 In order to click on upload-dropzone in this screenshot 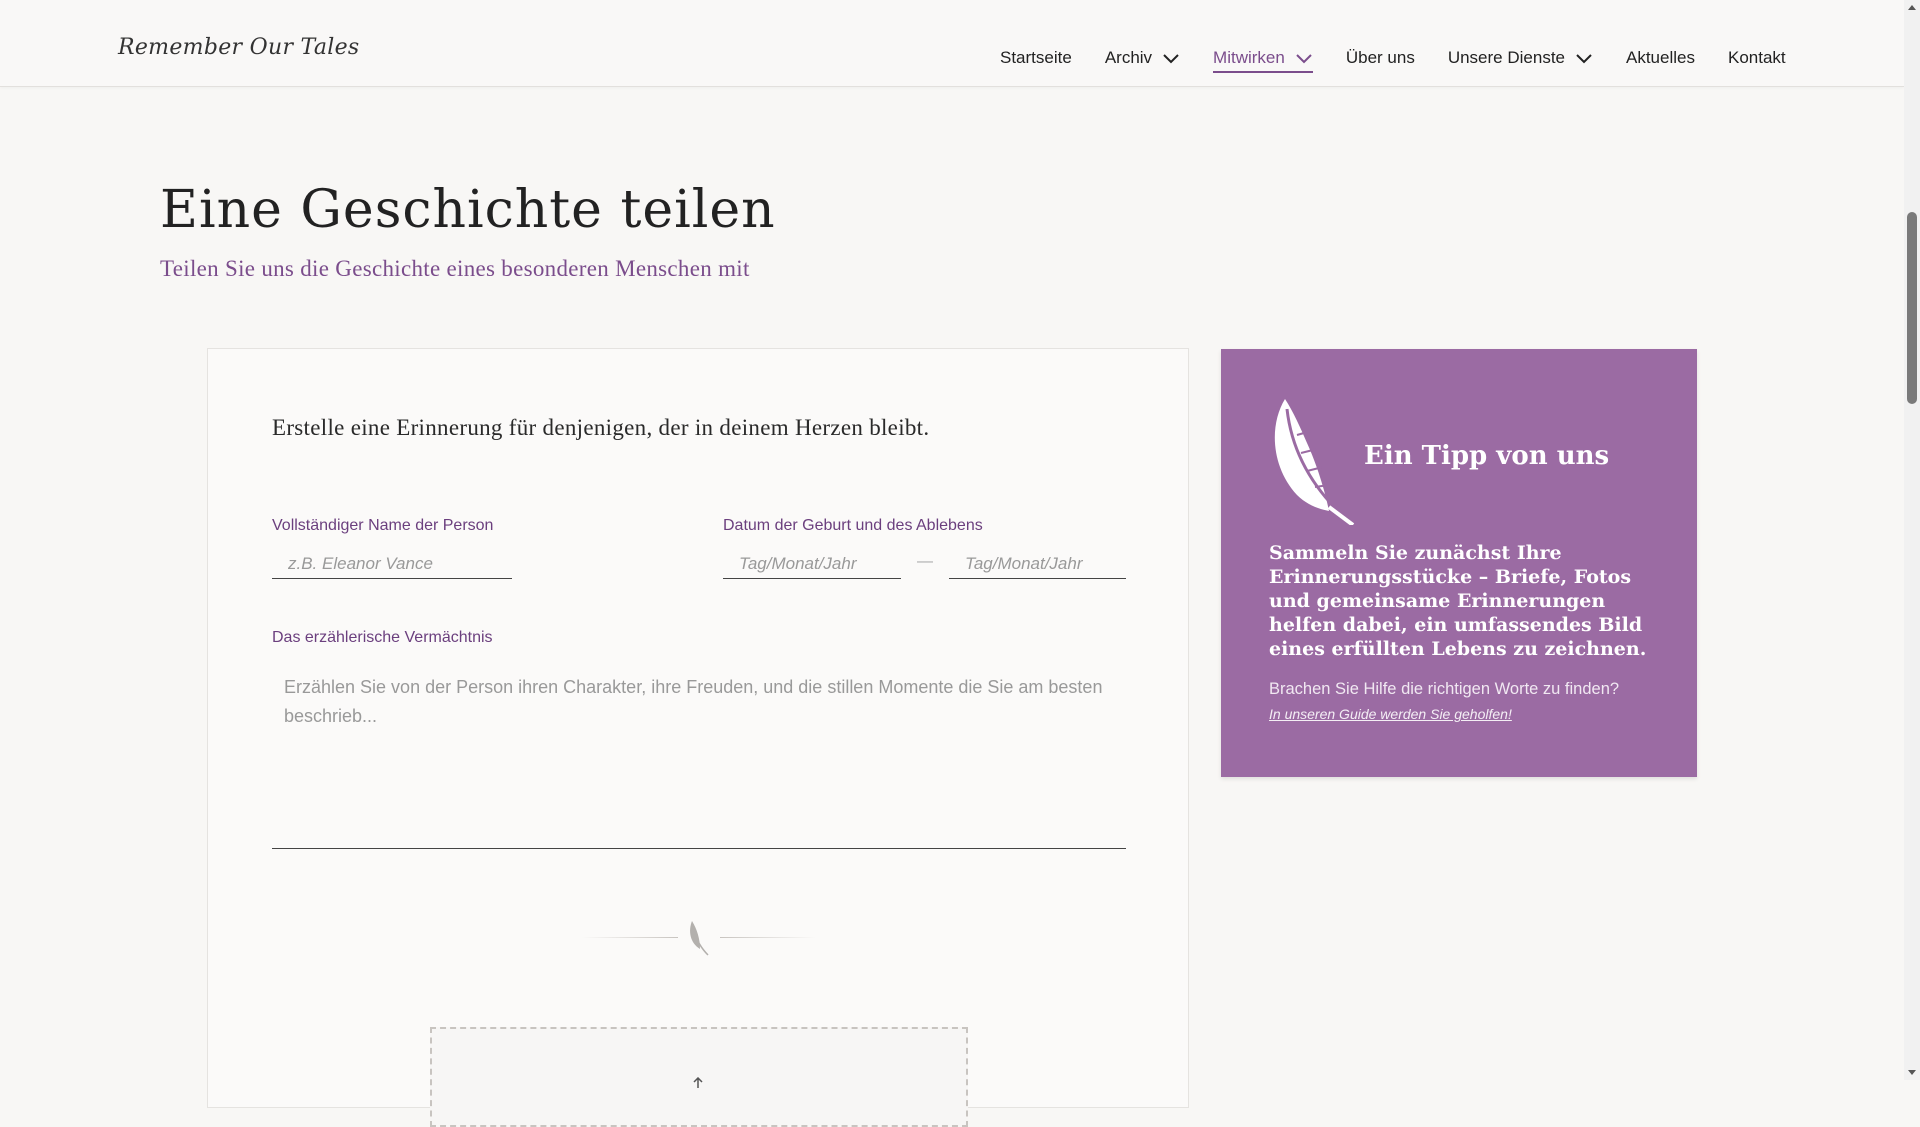, I will do `click(699, 1077)`.